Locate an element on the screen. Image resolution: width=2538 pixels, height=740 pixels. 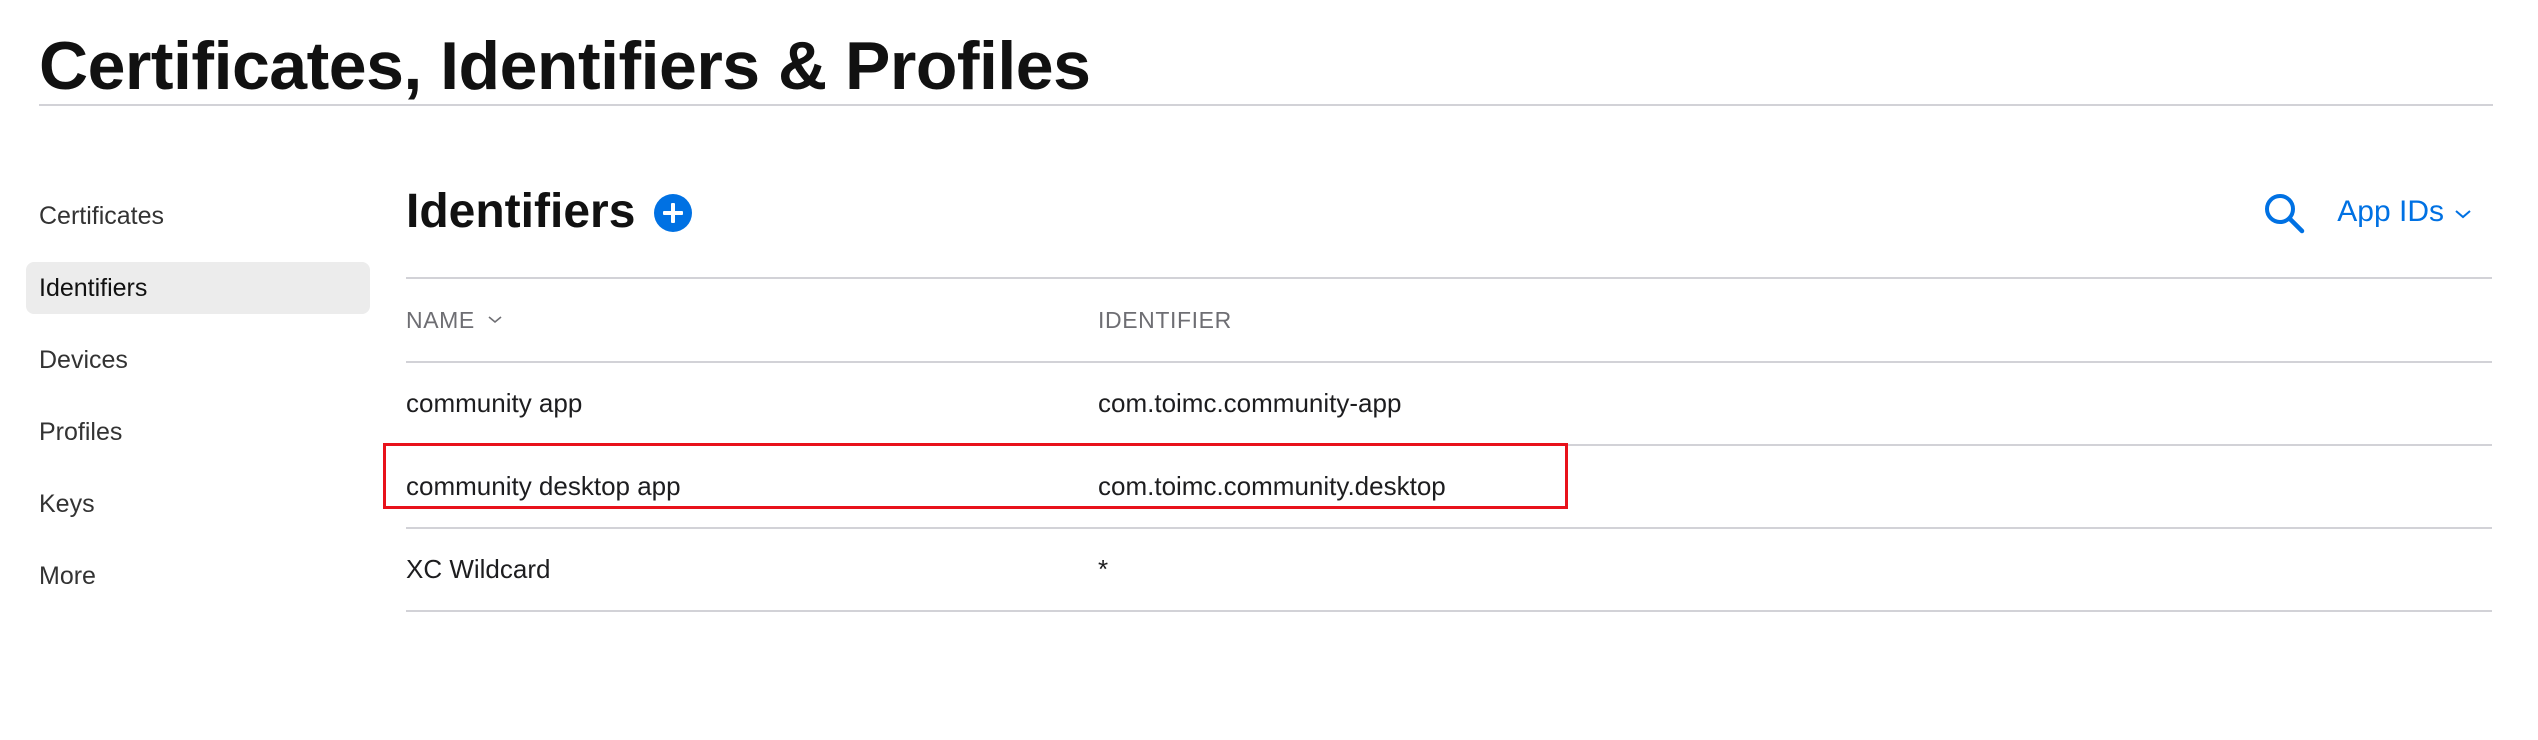
row-name: community app is located at coordinates (494, 403).